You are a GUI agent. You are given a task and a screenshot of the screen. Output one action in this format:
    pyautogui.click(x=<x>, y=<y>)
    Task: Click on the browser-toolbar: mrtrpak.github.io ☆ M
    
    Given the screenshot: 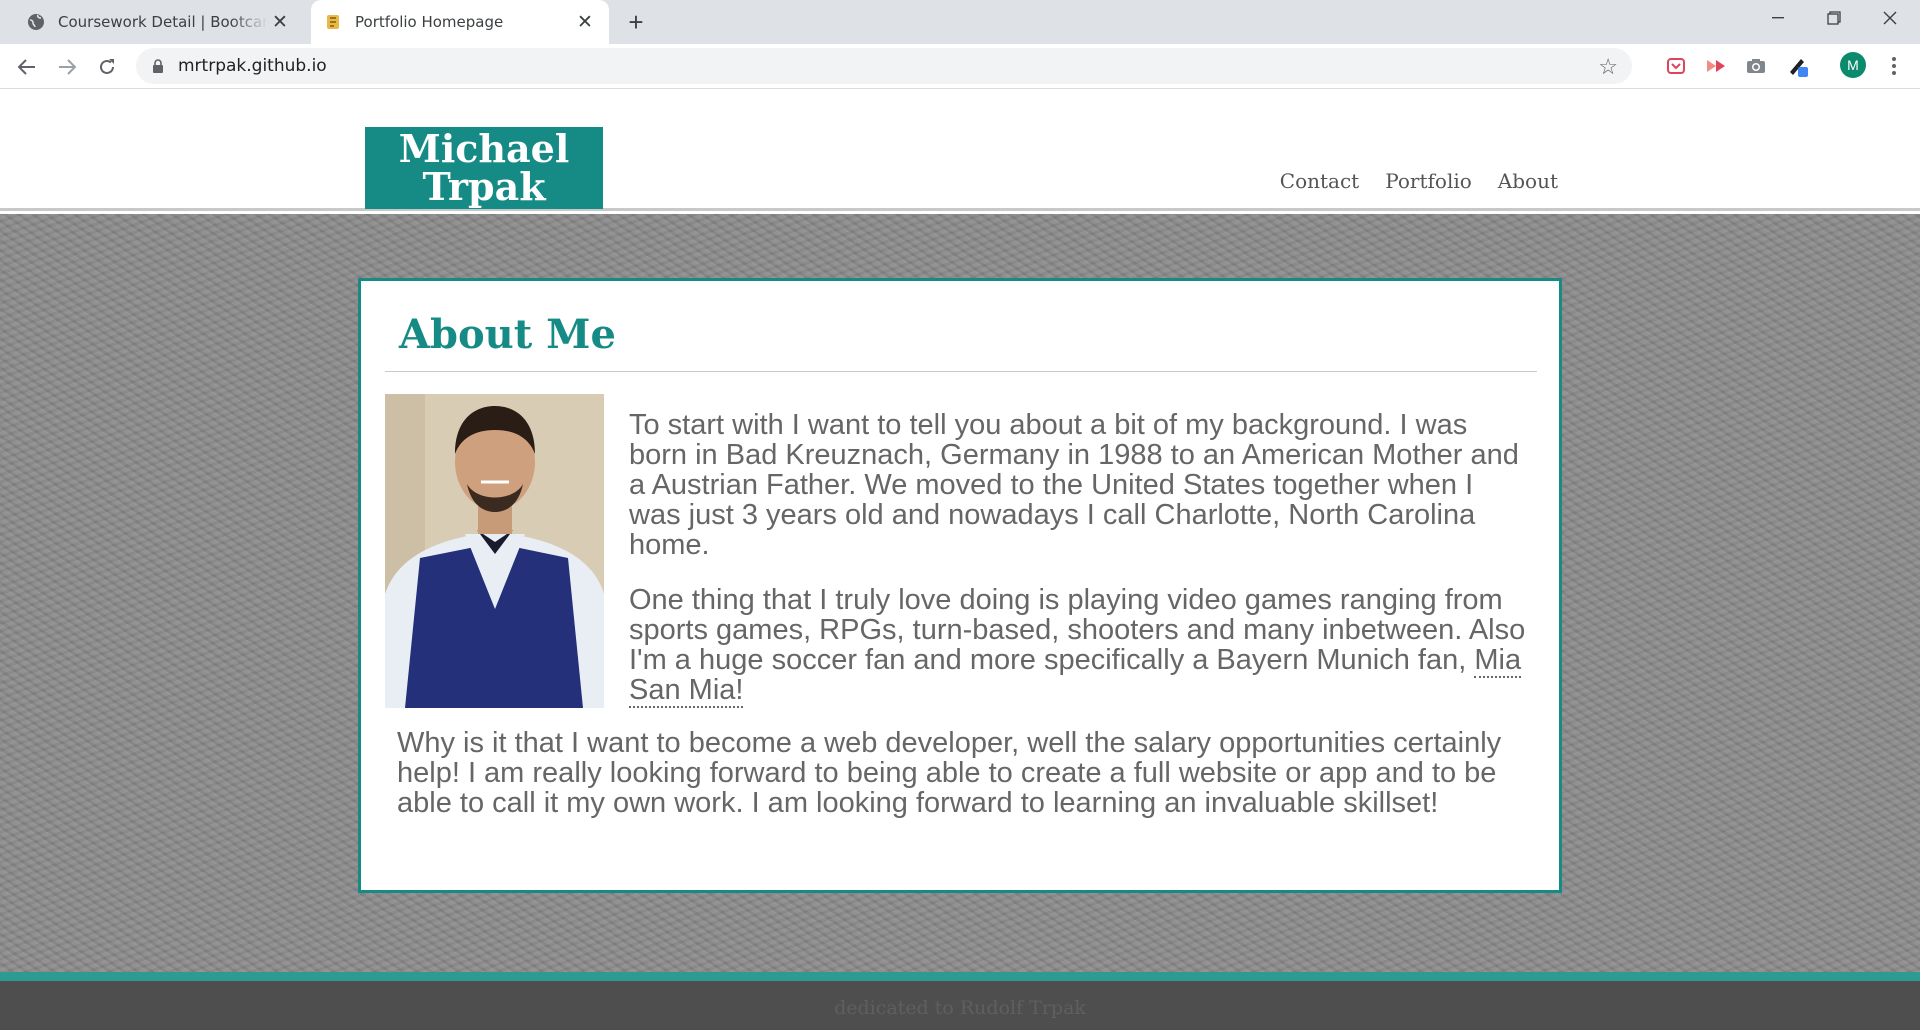 What is the action you would take?
    pyautogui.click(x=960, y=66)
    